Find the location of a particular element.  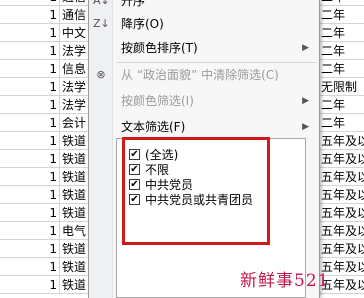

menu-item-sort-ascending: A↓ 升序 is located at coordinates (205, 6).